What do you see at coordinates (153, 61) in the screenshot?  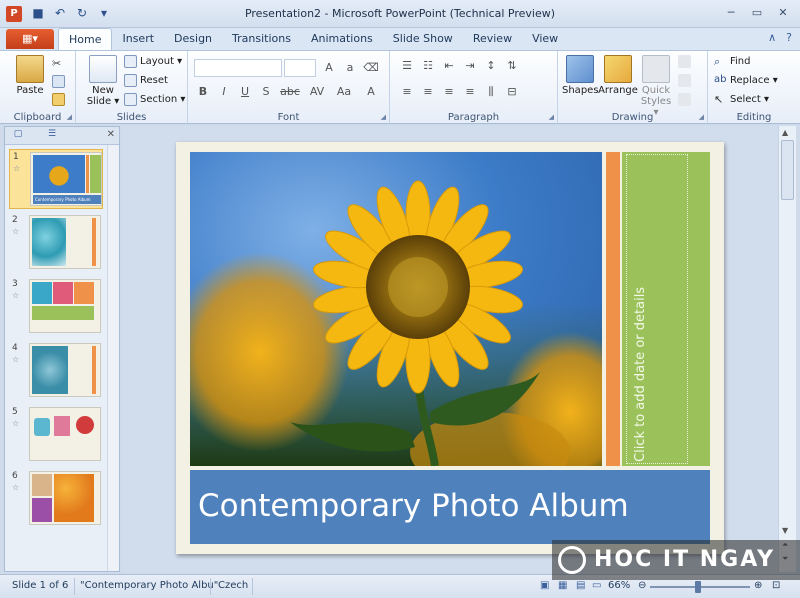 I see `layout-button: Layout ▾` at bounding box center [153, 61].